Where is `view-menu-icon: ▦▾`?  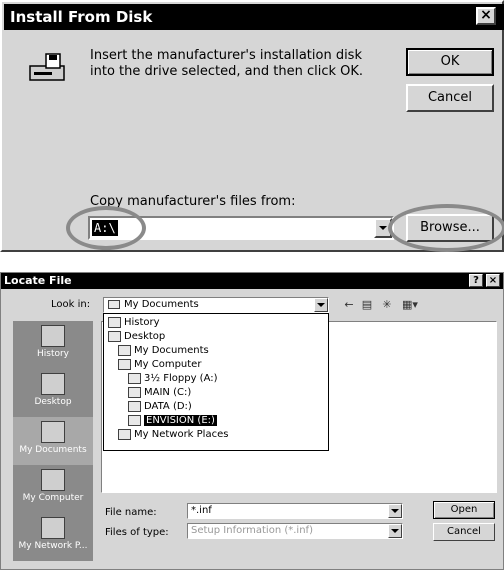
view-menu-icon: ▦▾ is located at coordinates (410, 305).